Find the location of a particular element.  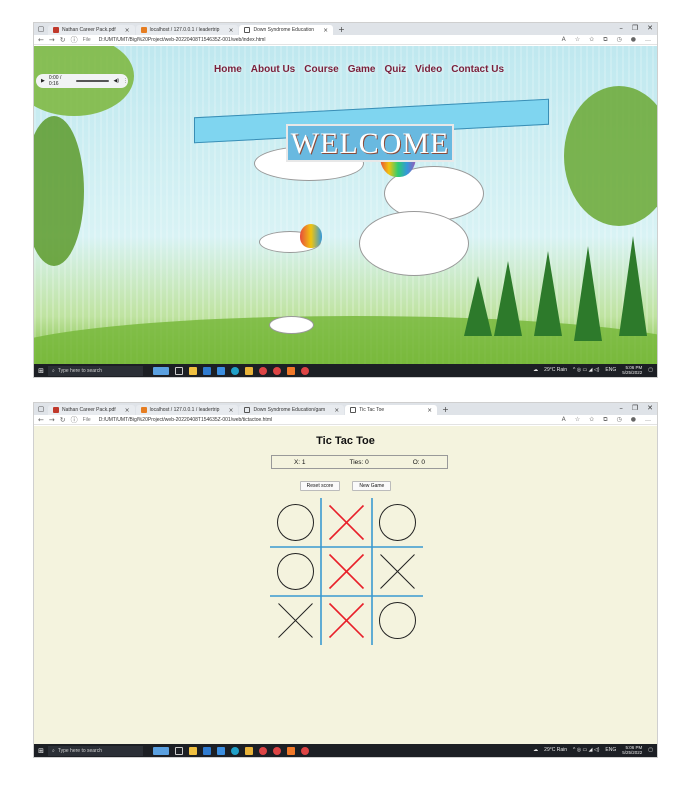

menu-game: Game is located at coordinates (362, 69).